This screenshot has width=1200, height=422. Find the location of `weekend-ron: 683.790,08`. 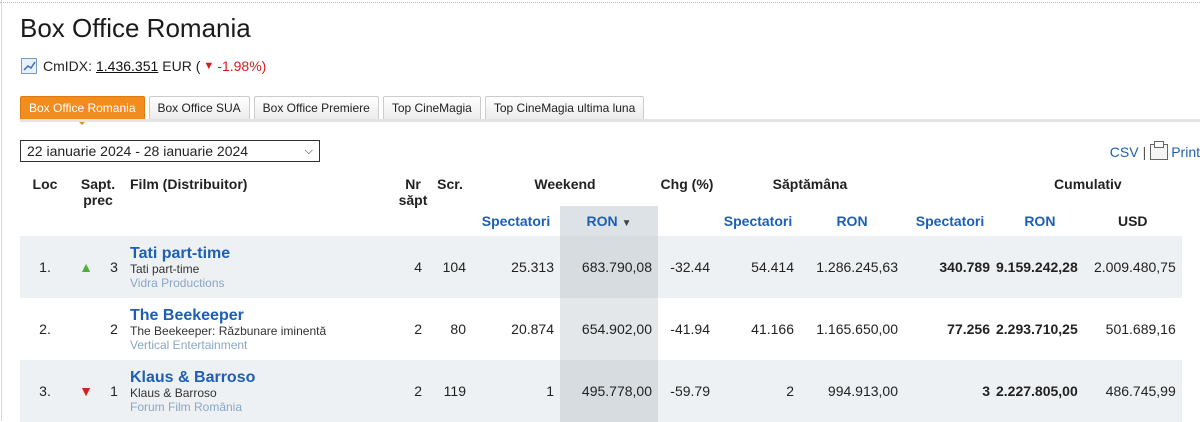

weekend-ron: 683.790,08 is located at coordinates (609, 267).